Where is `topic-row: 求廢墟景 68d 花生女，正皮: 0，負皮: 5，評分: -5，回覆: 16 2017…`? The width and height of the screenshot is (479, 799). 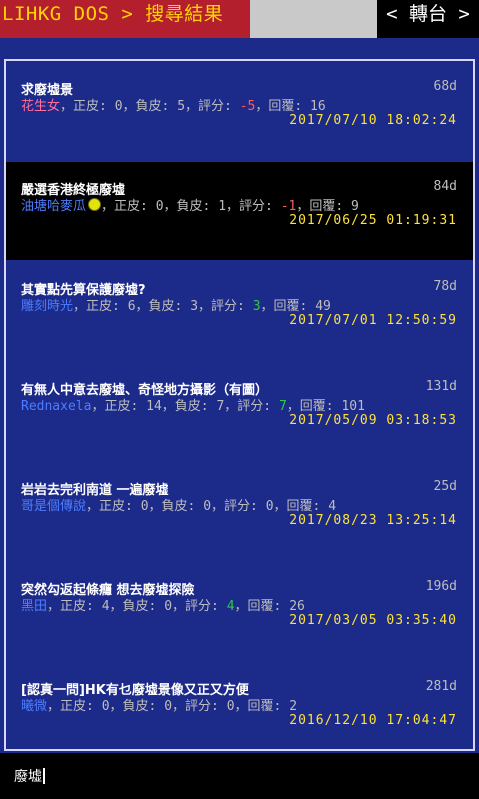
topic-row: 求廢墟景 68d 花生女，正皮: 0，負皮: 5，評分: -5，回覆: 16 2017… is located at coordinates (239, 111).